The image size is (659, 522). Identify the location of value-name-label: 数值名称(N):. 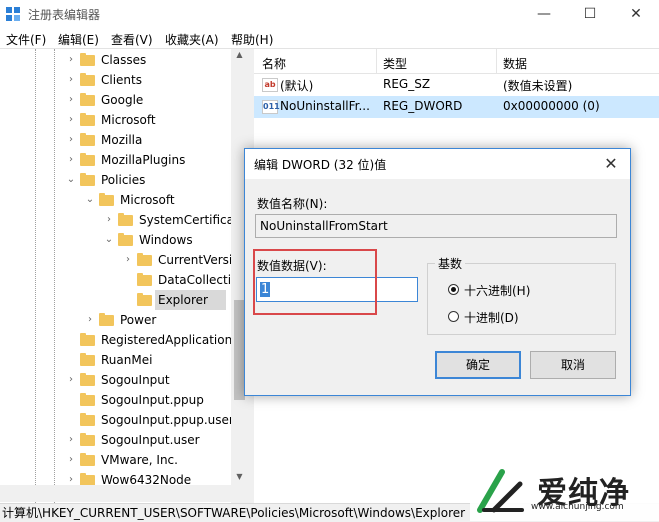
(292, 204).